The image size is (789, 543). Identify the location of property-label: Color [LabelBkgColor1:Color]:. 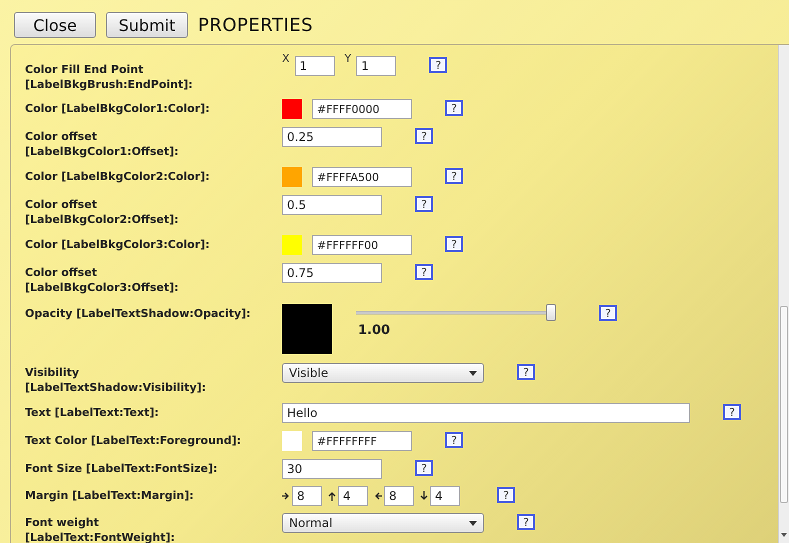
(118, 108).